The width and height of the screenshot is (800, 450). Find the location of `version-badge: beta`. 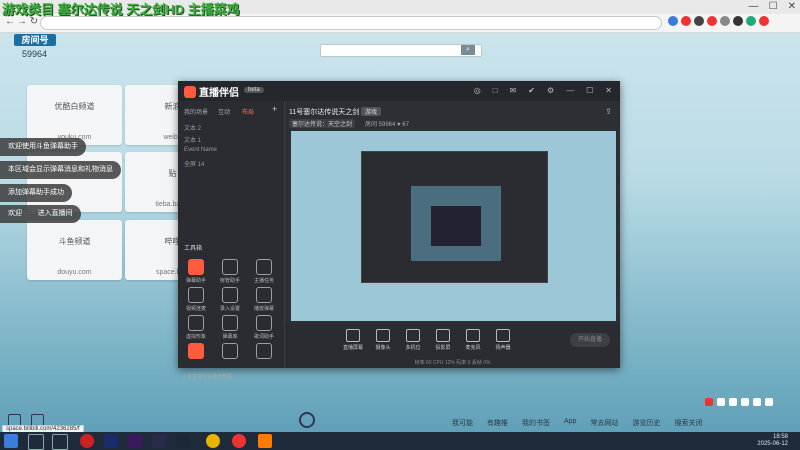

version-badge: beta is located at coordinates (254, 90).